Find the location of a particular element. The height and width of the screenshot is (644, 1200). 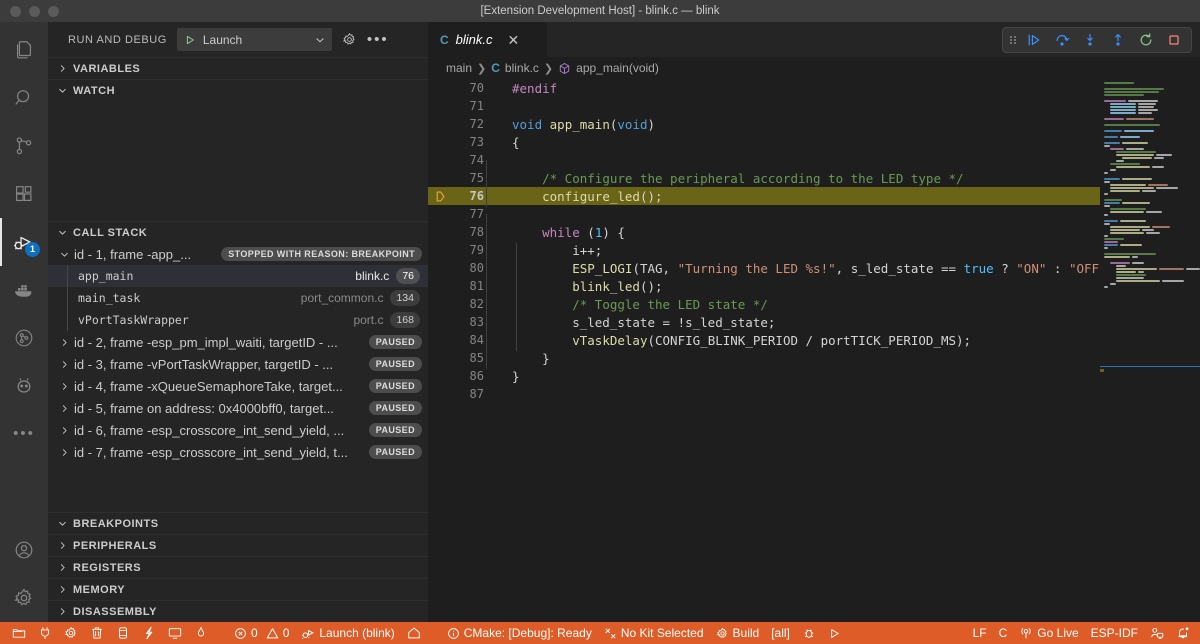

status-notifications is located at coordinates (1183, 633).